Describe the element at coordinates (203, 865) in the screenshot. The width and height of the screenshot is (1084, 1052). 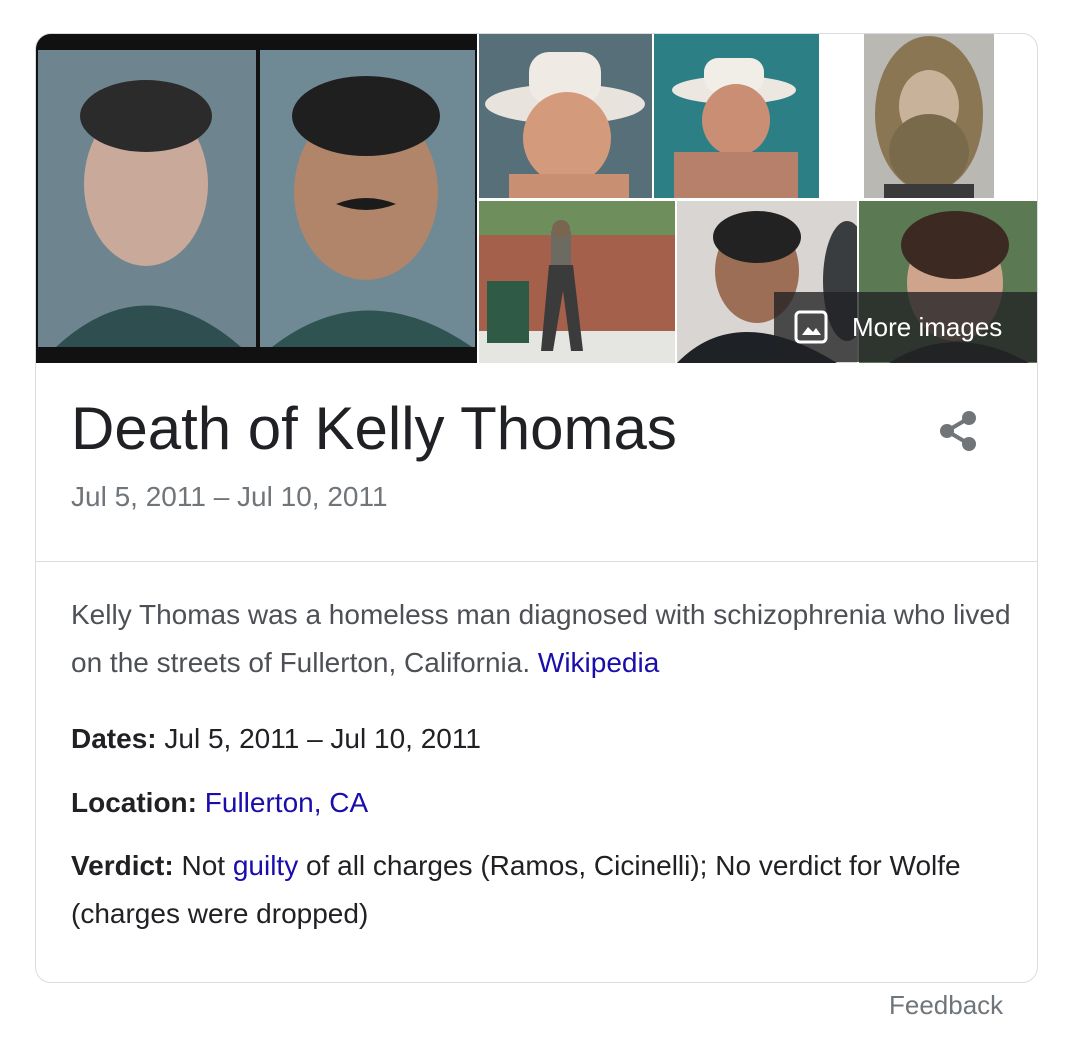
I see `fact-verdict-before: Not` at that location.